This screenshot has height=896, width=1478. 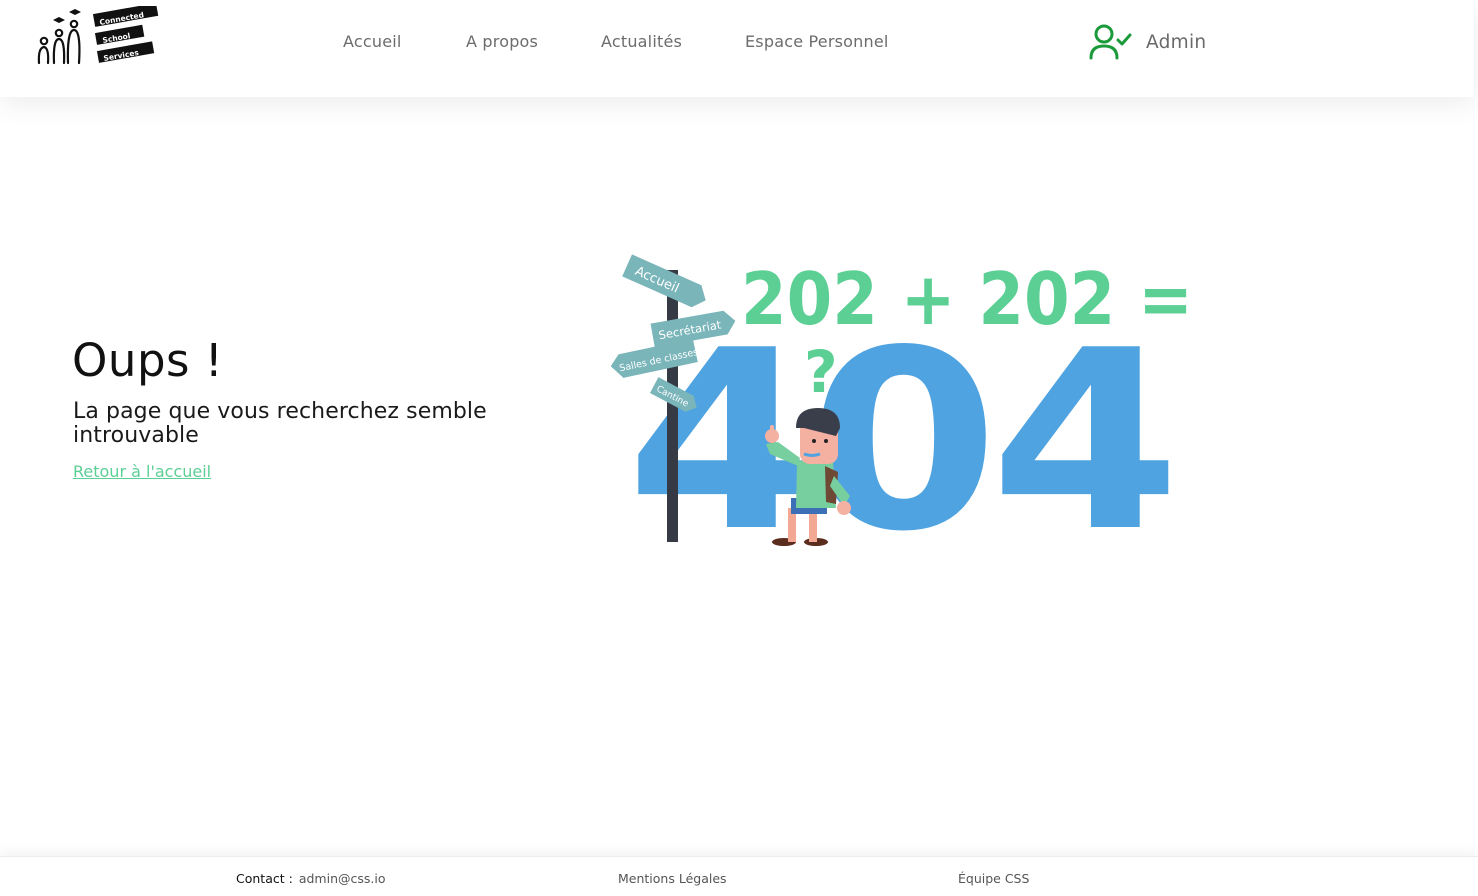 I want to click on user-check-icon, so click(x=1110, y=42).